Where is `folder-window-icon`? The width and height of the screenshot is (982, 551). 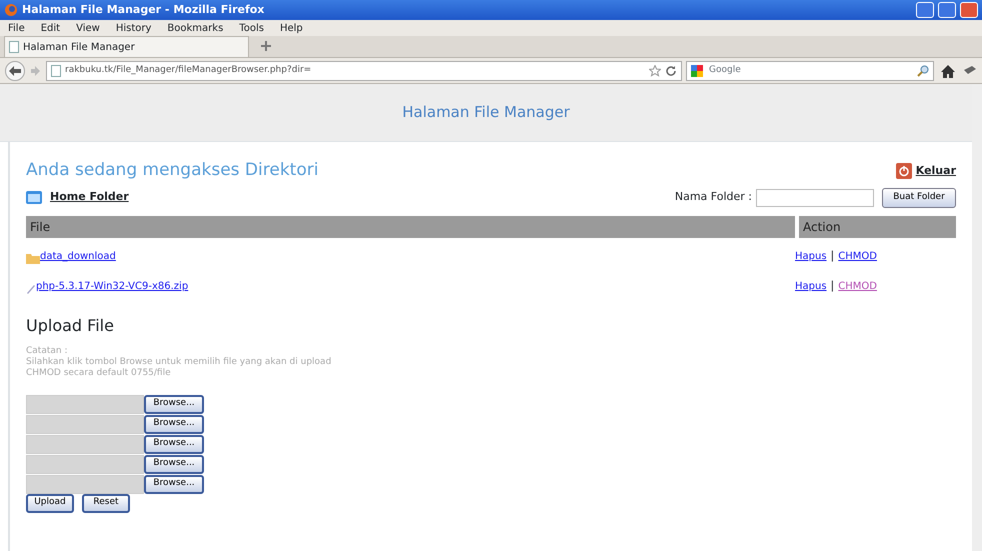
folder-window-icon is located at coordinates (34, 197).